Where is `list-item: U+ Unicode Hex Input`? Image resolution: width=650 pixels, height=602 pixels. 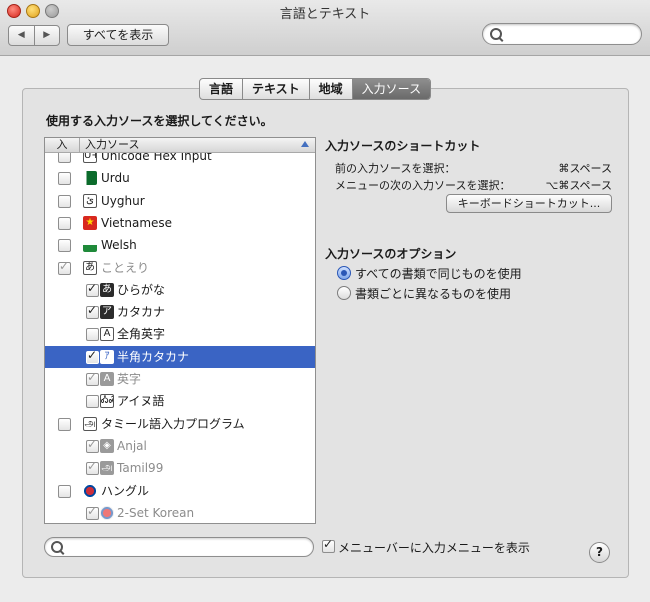
list-item: U+ Unicode Hex Input is located at coordinates (180, 160).